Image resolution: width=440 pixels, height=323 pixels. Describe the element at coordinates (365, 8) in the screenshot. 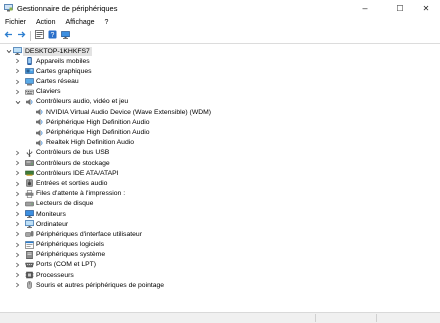

I see `minimize-button: –` at that location.